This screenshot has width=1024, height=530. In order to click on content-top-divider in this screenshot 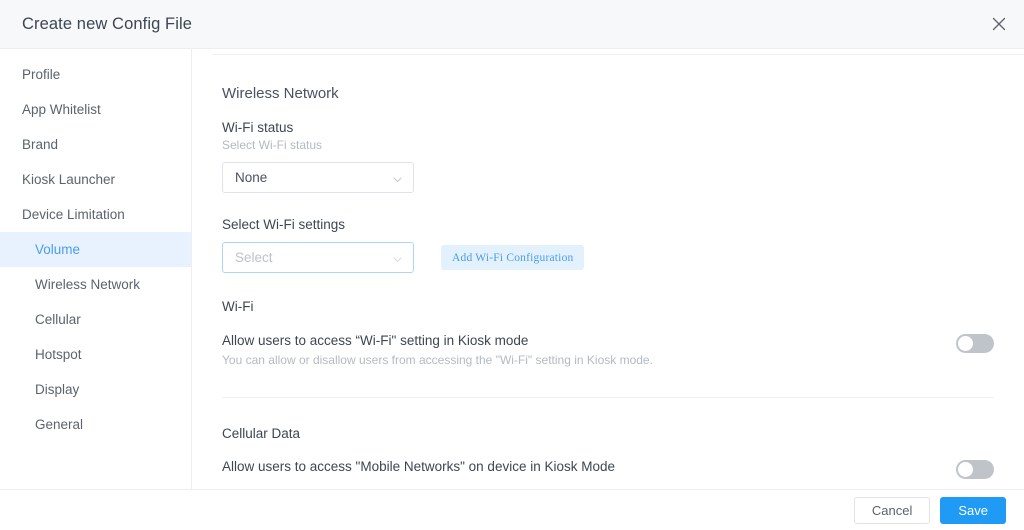, I will do `click(618, 54)`.